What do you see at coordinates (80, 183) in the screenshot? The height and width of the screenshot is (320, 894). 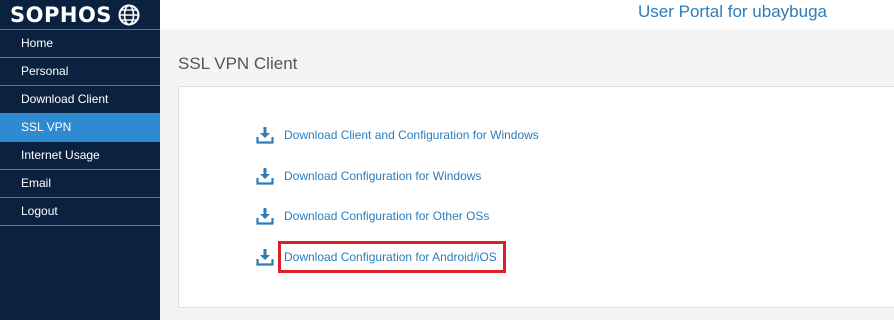 I see `sidebar-item-email: Email` at bounding box center [80, 183].